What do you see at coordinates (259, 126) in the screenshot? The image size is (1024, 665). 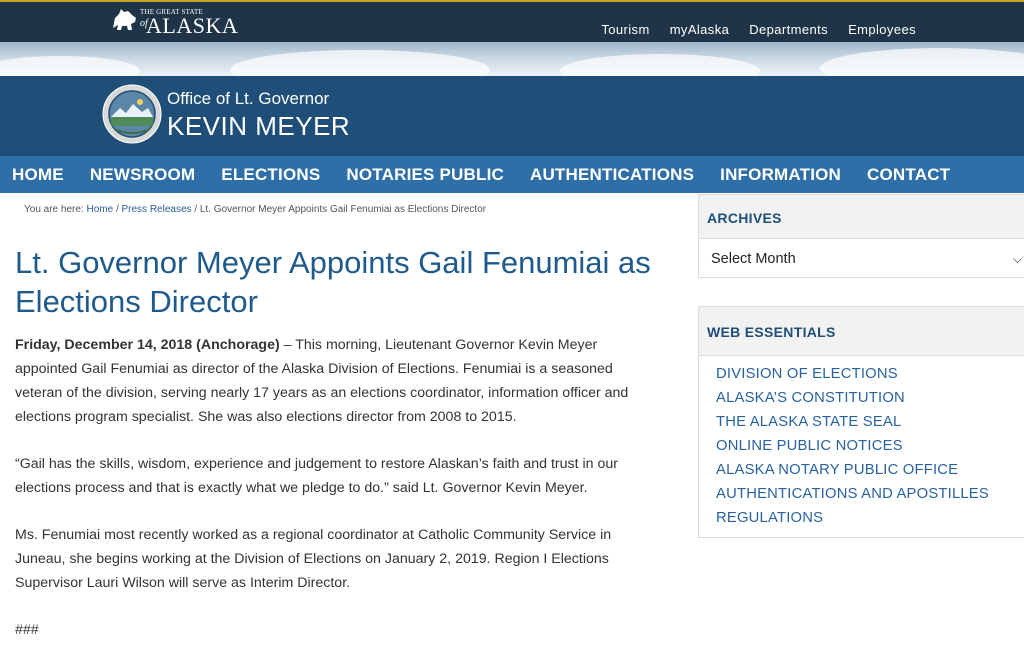 I see `office-title-line2: KEVIN MEYER` at bounding box center [259, 126].